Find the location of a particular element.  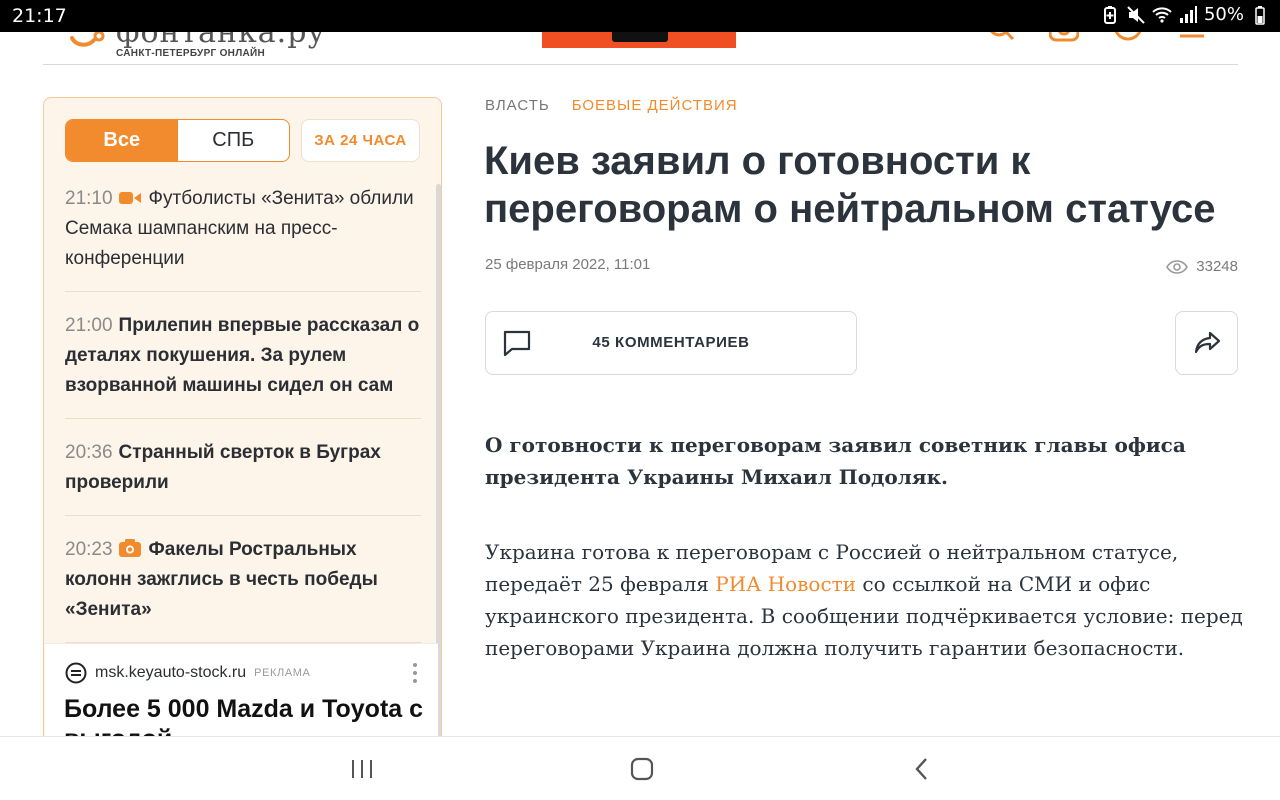

wifi-icon is located at coordinates (1162, 14).